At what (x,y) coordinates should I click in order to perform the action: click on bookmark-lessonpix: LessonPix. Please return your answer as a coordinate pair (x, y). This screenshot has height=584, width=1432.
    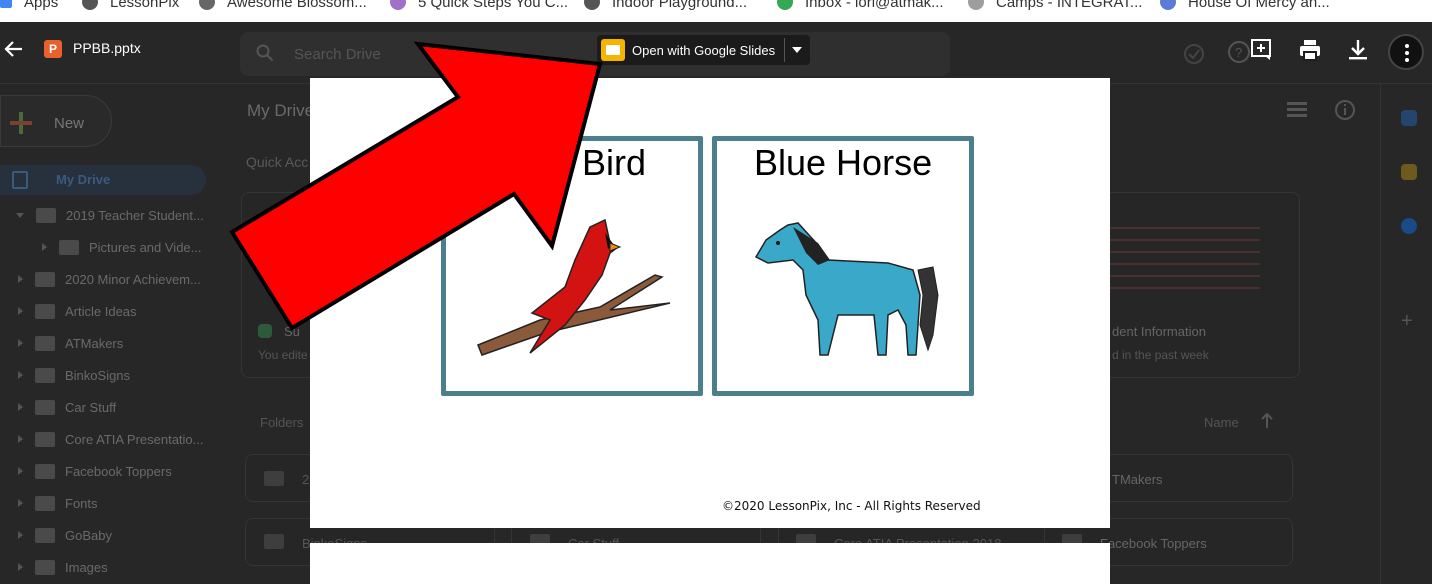
    Looking at the image, I should click on (130, 6).